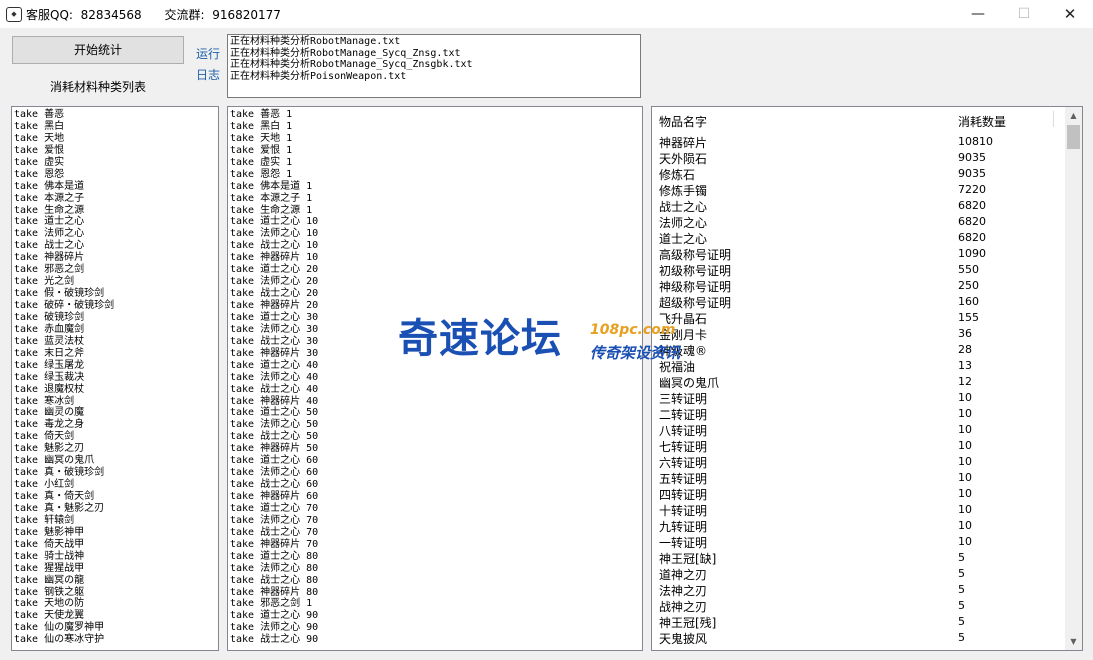  What do you see at coordinates (116, 497) in the screenshot?
I see `list-item: take 真・倚天剑` at bounding box center [116, 497].